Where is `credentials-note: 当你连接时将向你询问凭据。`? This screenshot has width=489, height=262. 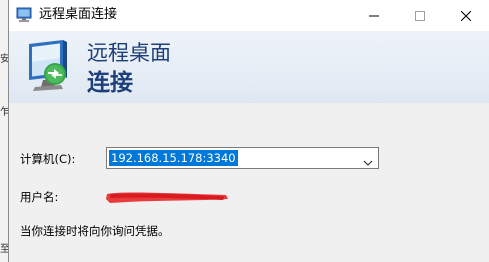
credentials-note: 当你连接时将向你询问凭据。 is located at coordinates (95, 231).